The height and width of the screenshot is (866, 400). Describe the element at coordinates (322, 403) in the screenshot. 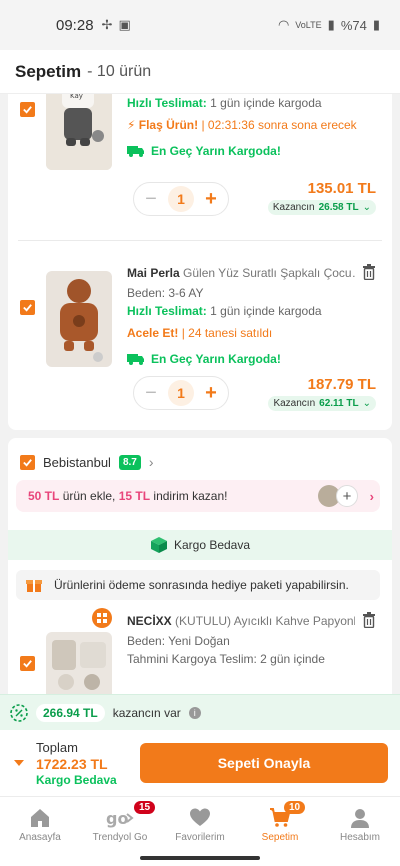

I see `earn-badge: Kazancın 62.11 TL ⌄` at that location.